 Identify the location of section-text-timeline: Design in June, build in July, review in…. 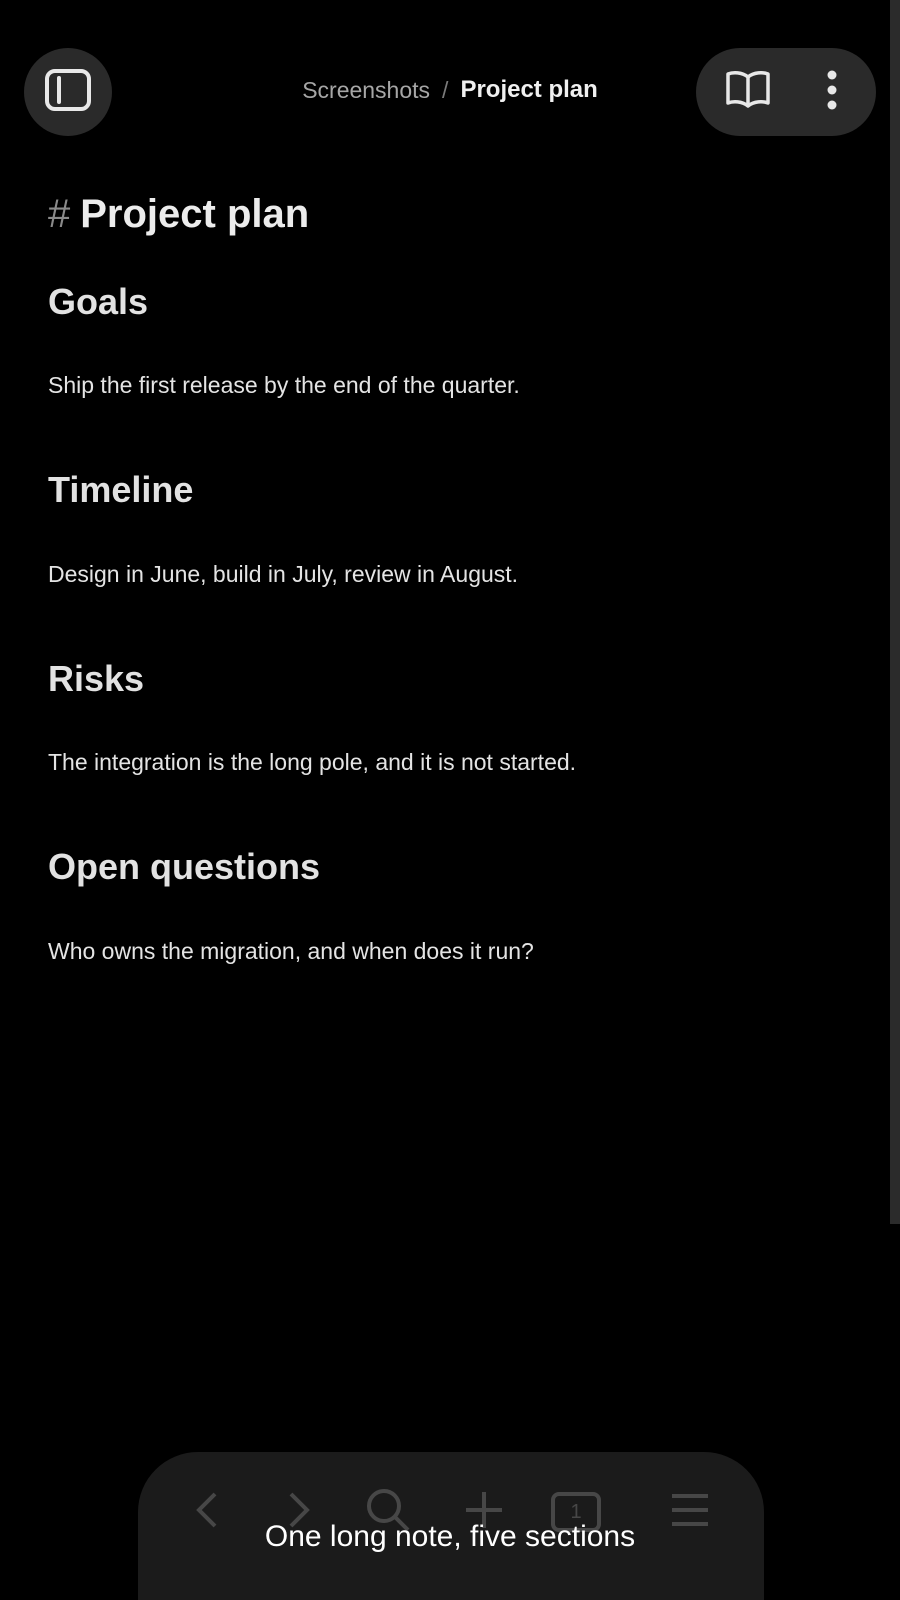
(283, 574).